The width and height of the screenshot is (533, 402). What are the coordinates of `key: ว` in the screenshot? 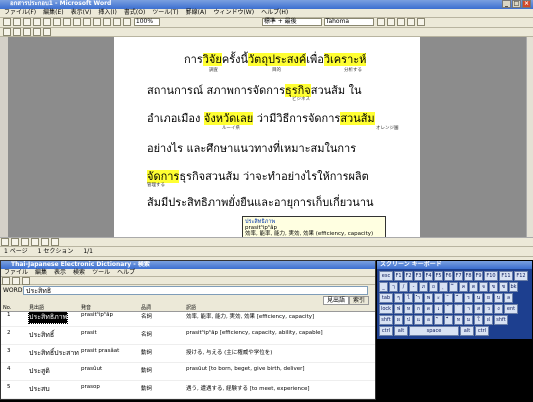 It's located at (488, 309).